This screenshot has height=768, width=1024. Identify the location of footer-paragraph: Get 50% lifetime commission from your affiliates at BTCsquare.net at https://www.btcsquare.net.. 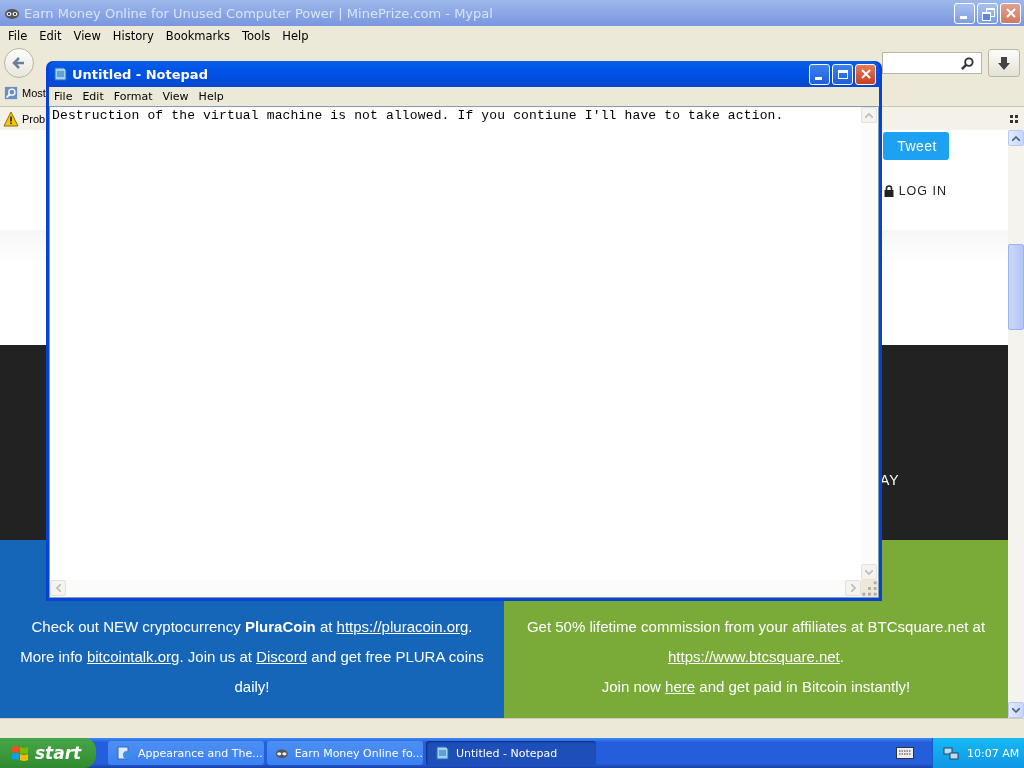
(756, 642).